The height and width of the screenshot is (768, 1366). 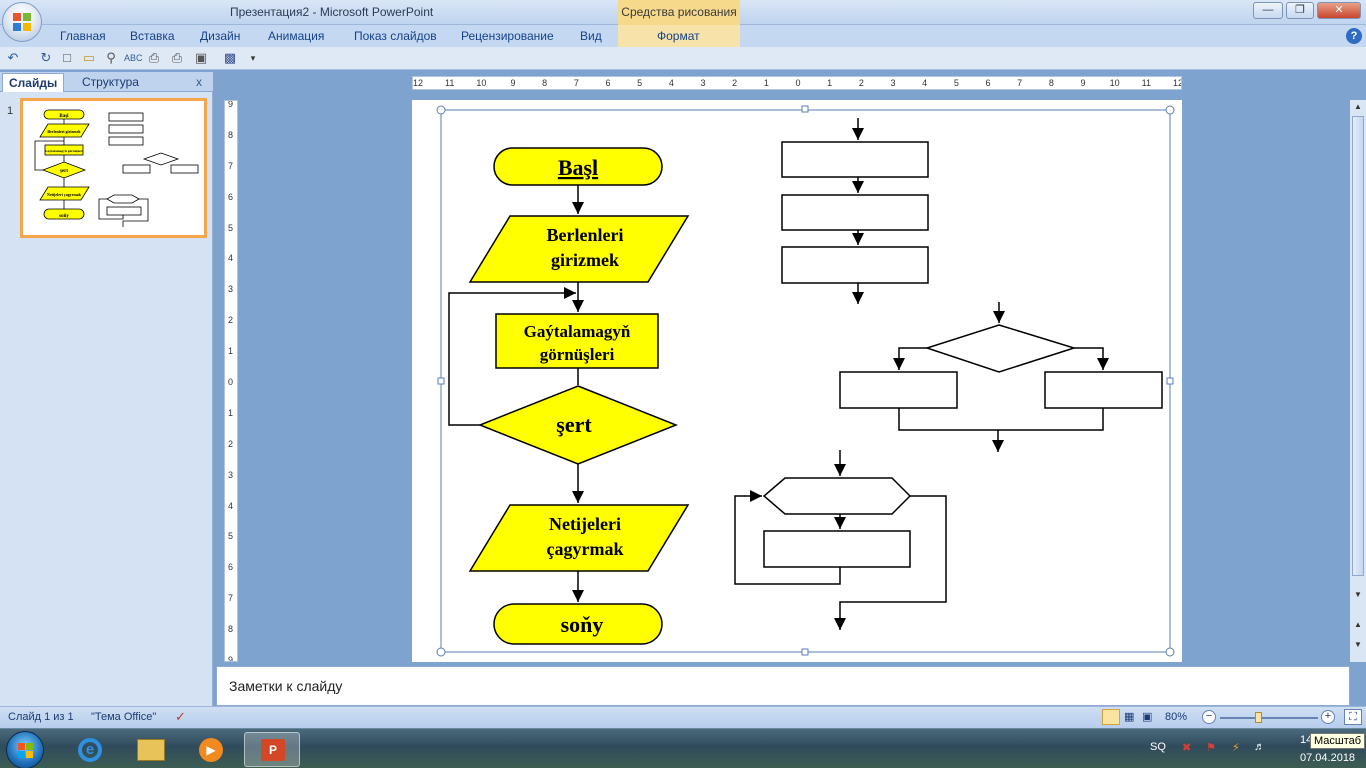 I want to click on media-player-button: ▶, so click(x=211, y=749).